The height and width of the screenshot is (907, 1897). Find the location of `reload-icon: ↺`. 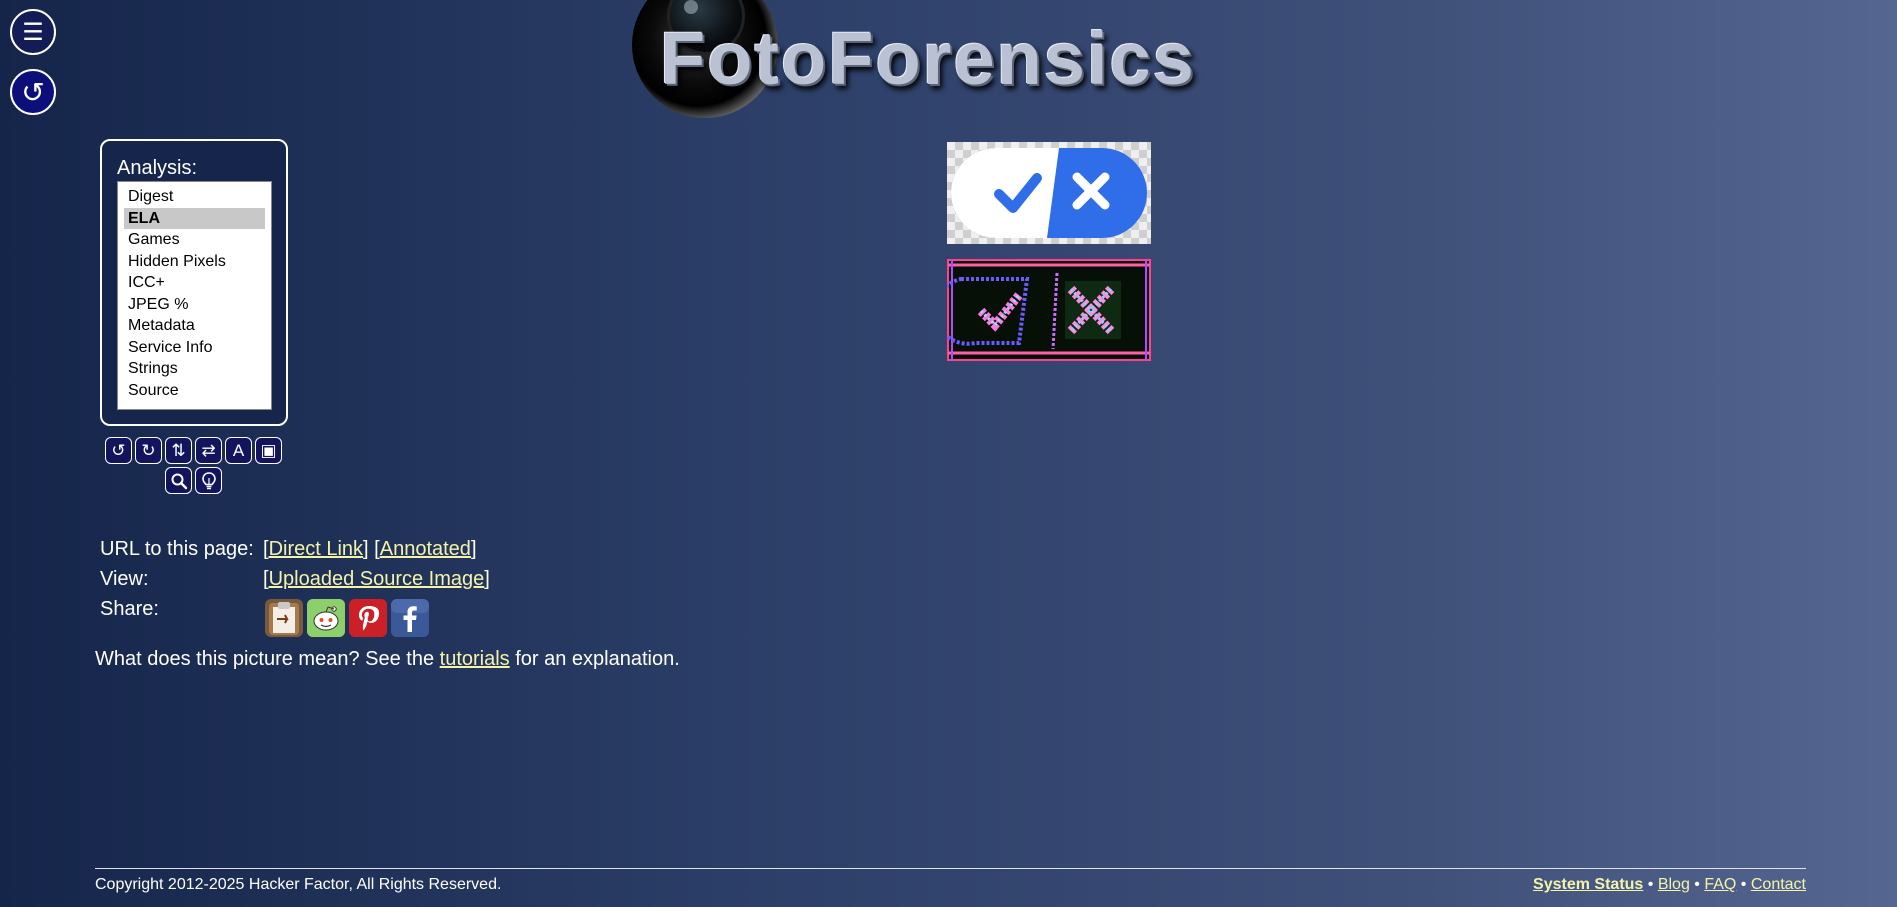

reload-icon: ↺ is located at coordinates (33, 92).